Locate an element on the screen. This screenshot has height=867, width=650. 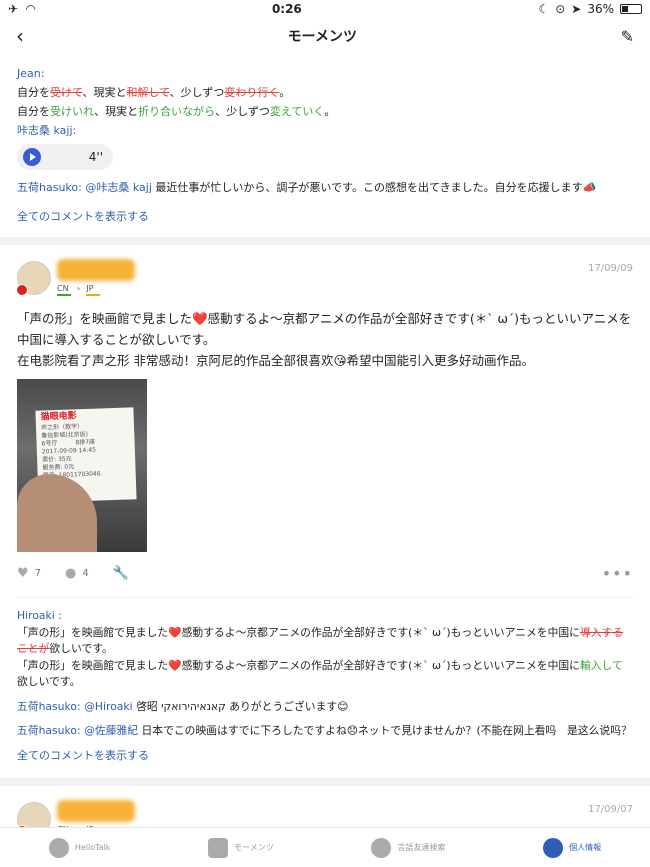
wrench-icon: 🔧 is located at coordinates (120, 573).